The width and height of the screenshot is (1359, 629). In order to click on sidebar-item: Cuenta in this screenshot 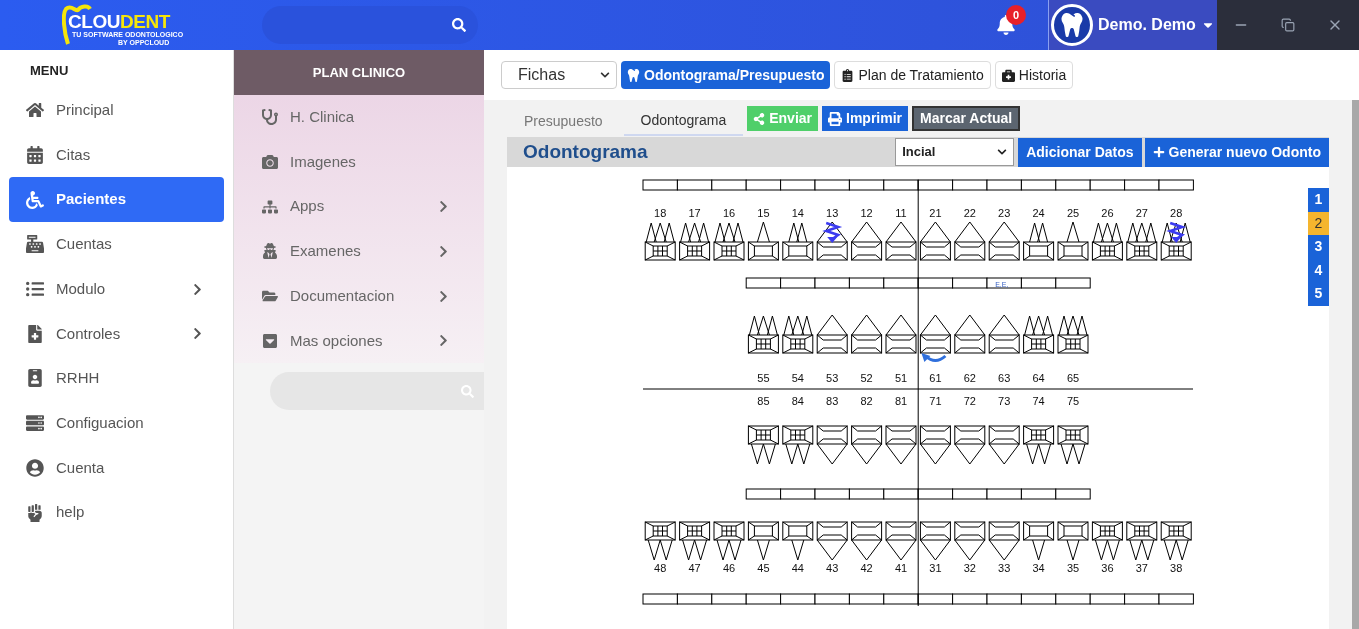, I will do `click(116, 468)`.